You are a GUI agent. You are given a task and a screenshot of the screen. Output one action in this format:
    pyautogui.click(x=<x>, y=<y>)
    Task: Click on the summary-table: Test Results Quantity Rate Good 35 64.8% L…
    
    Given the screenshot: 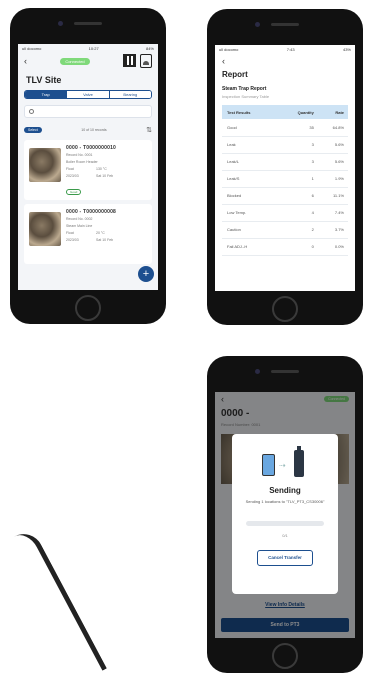 What is the action you would take?
    pyautogui.click(x=285, y=180)
    